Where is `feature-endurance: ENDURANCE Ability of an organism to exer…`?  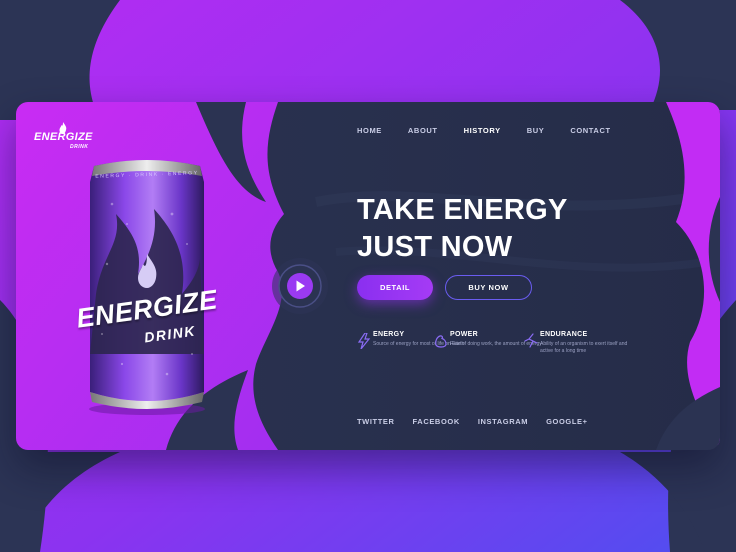 feature-endurance: ENDURANCE Ability of an organism to exer… is located at coordinates (575, 346).